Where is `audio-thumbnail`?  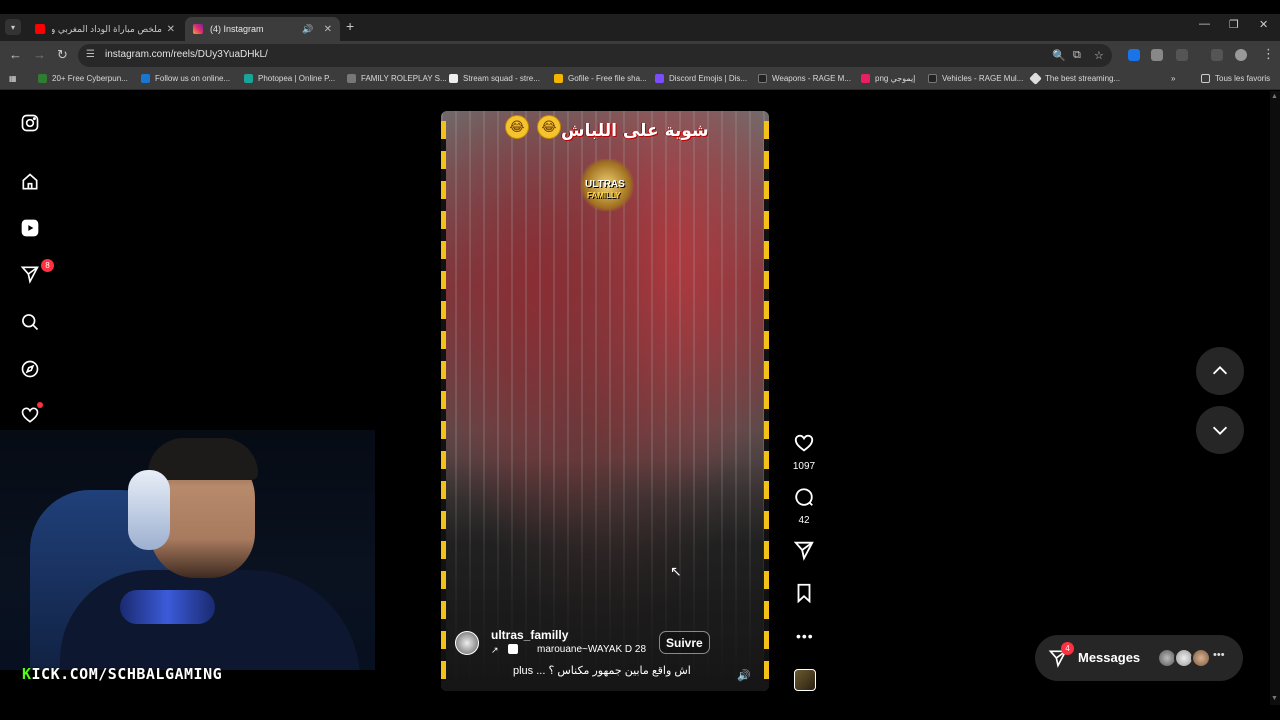 audio-thumbnail is located at coordinates (805, 680).